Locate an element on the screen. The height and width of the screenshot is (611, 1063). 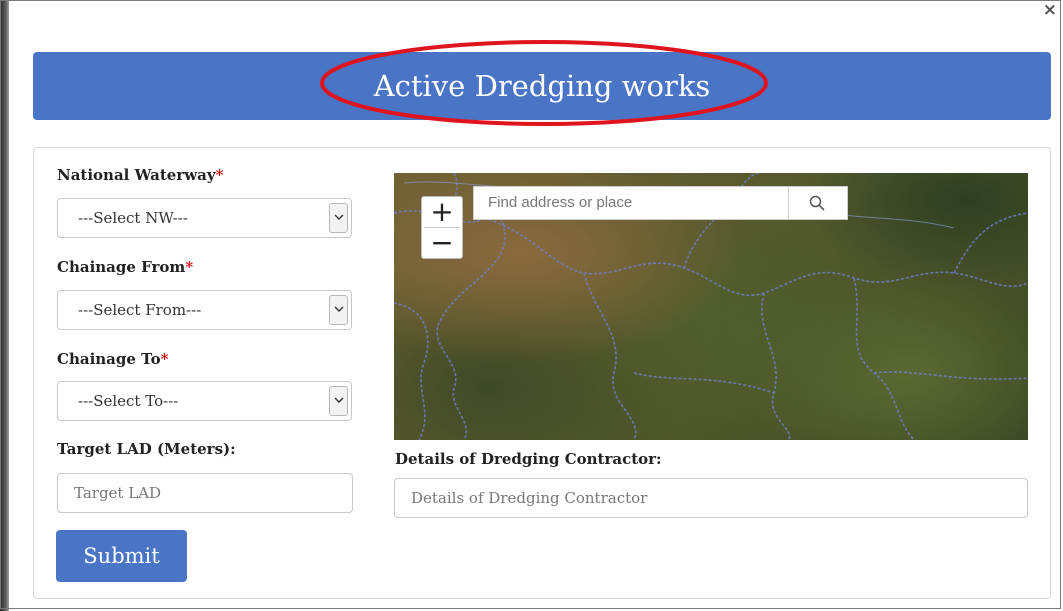
highlight-annotation is located at coordinates (544, 83).